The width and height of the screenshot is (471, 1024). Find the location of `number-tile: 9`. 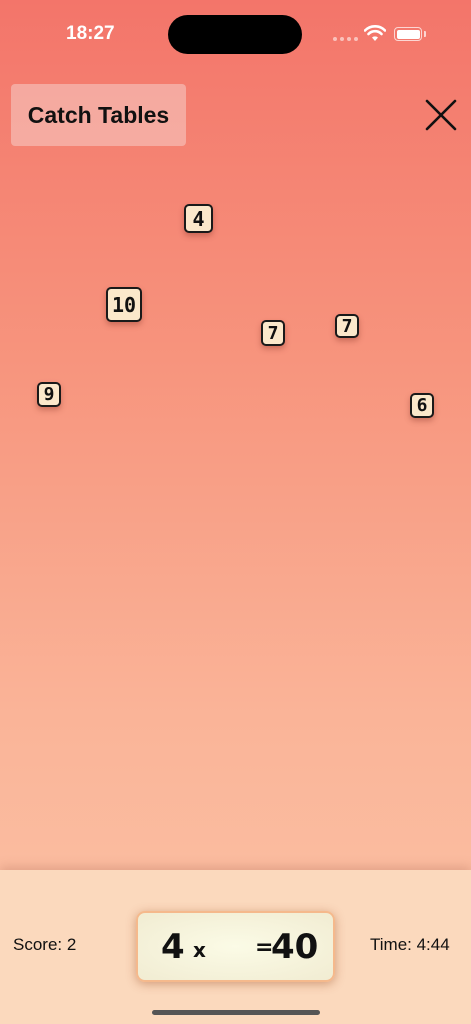

number-tile: 9 is located at coordinates (49, 394).